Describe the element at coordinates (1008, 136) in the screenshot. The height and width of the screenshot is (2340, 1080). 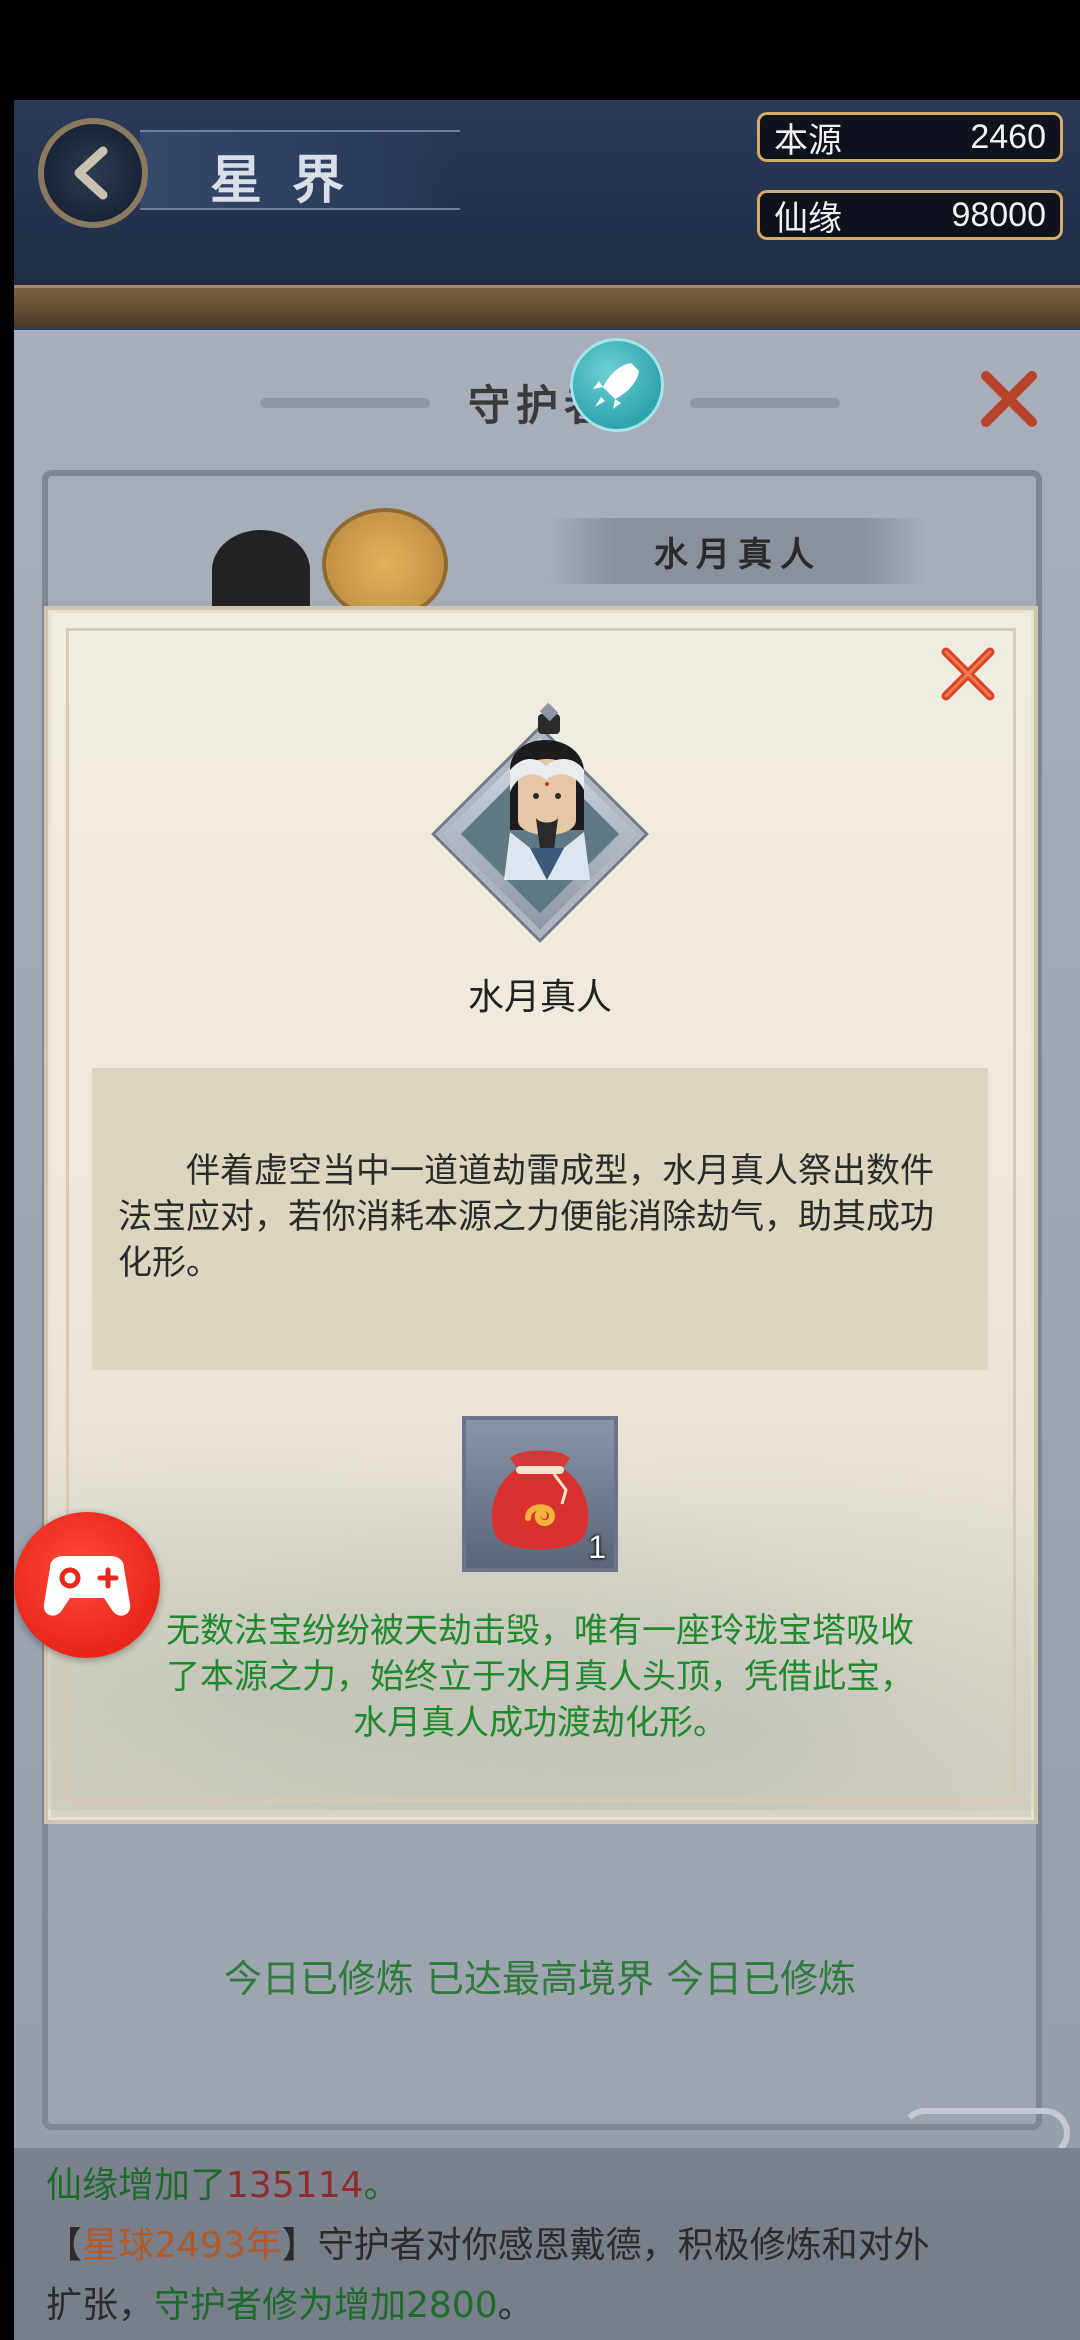
I see `resource-benyuan-value: 2460` at that location.